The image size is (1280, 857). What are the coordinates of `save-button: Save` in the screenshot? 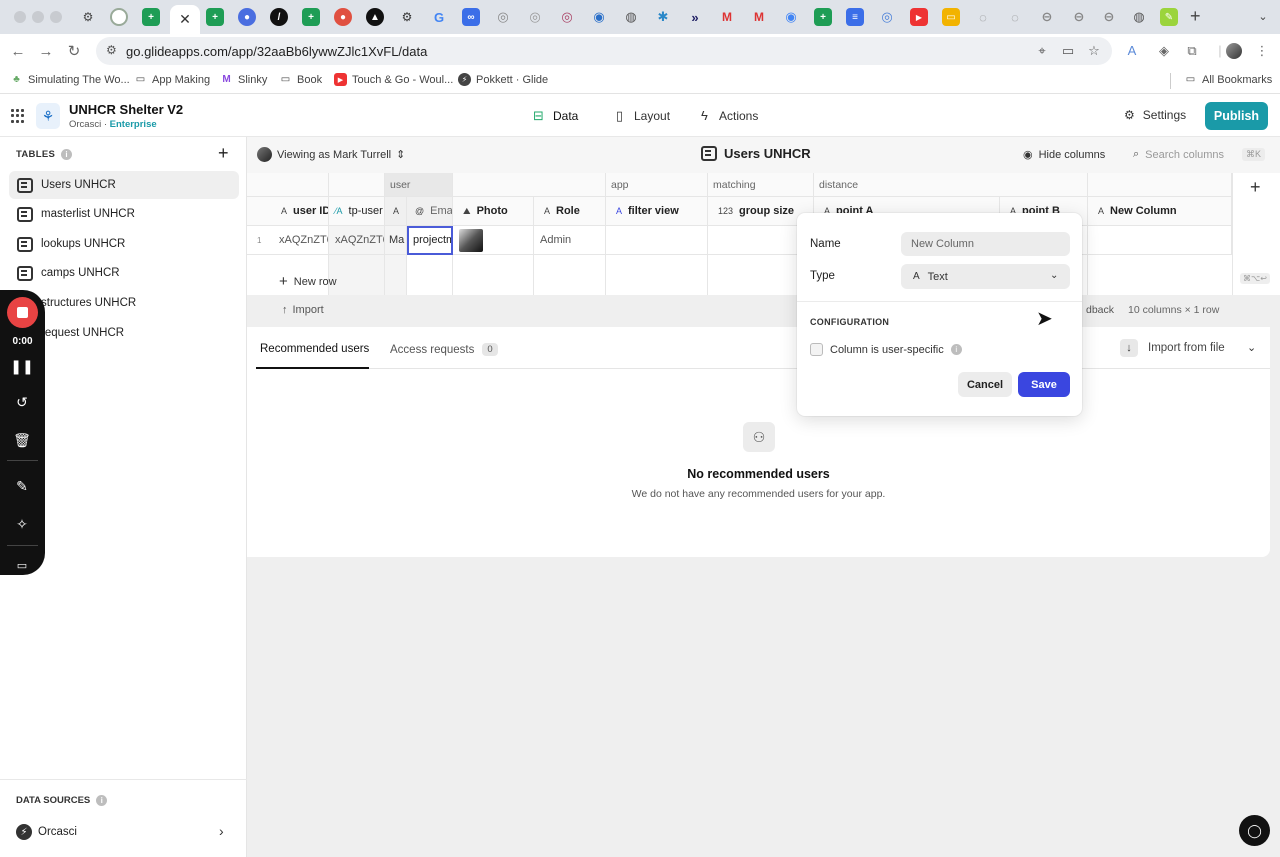 It's located at (1044, 384).